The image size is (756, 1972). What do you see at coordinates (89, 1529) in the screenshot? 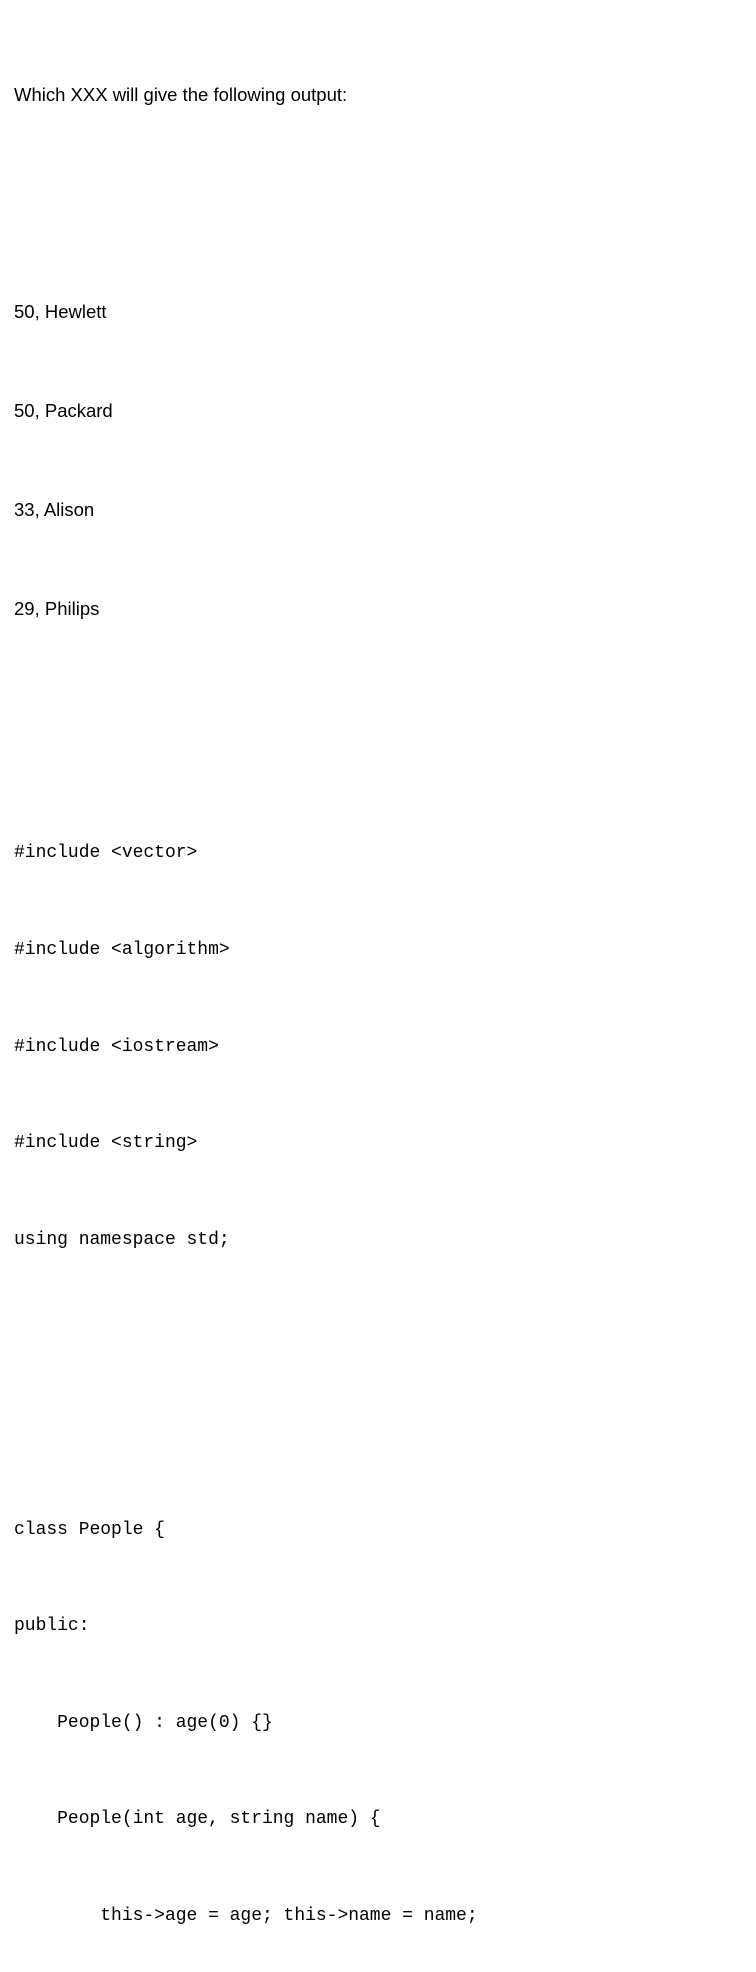
I see `code-line: class People {` at bounding box center [89, 1529].